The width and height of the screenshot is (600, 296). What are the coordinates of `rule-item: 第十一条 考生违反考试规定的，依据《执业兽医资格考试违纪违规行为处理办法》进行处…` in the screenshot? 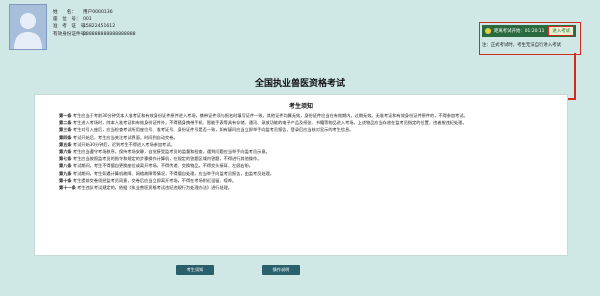 It's located at (146, 187).